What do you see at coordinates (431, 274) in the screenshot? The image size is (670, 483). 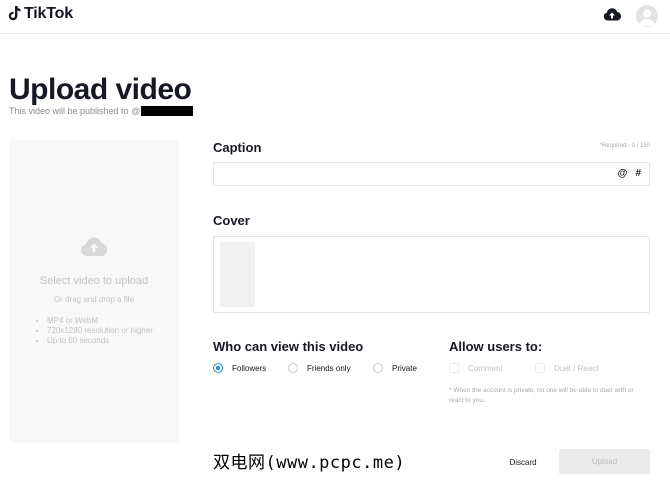 I see `cover-selector` at bounding box center [431, 274].